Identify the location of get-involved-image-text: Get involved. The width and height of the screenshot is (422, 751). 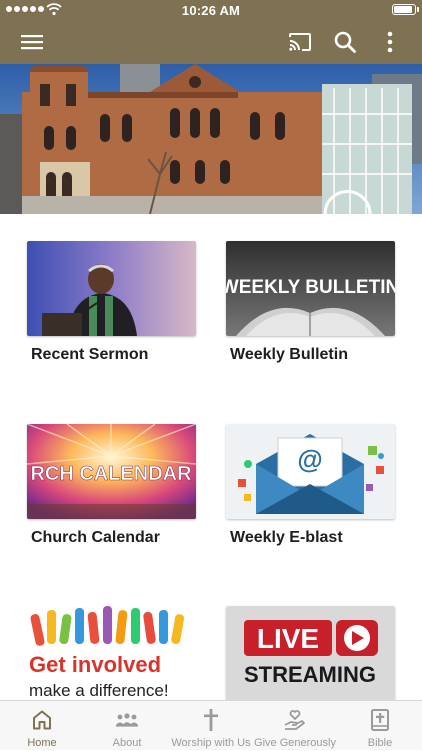
(95, 664).